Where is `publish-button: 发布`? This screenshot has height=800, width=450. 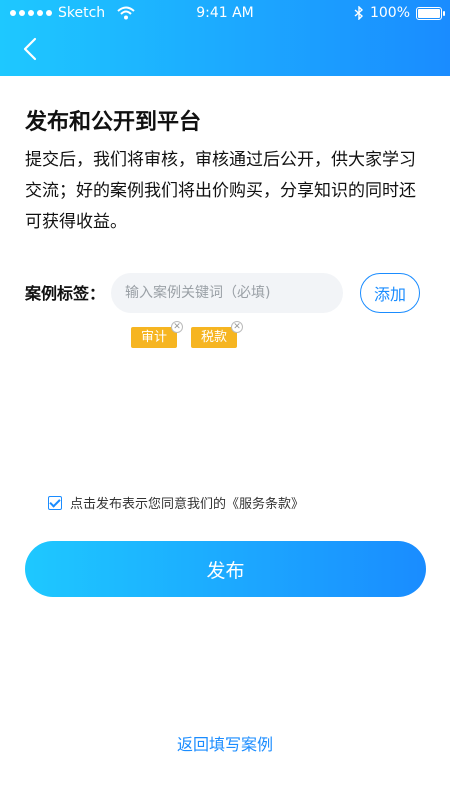
publish-button: 发布 is located at coordinates (225, 569).